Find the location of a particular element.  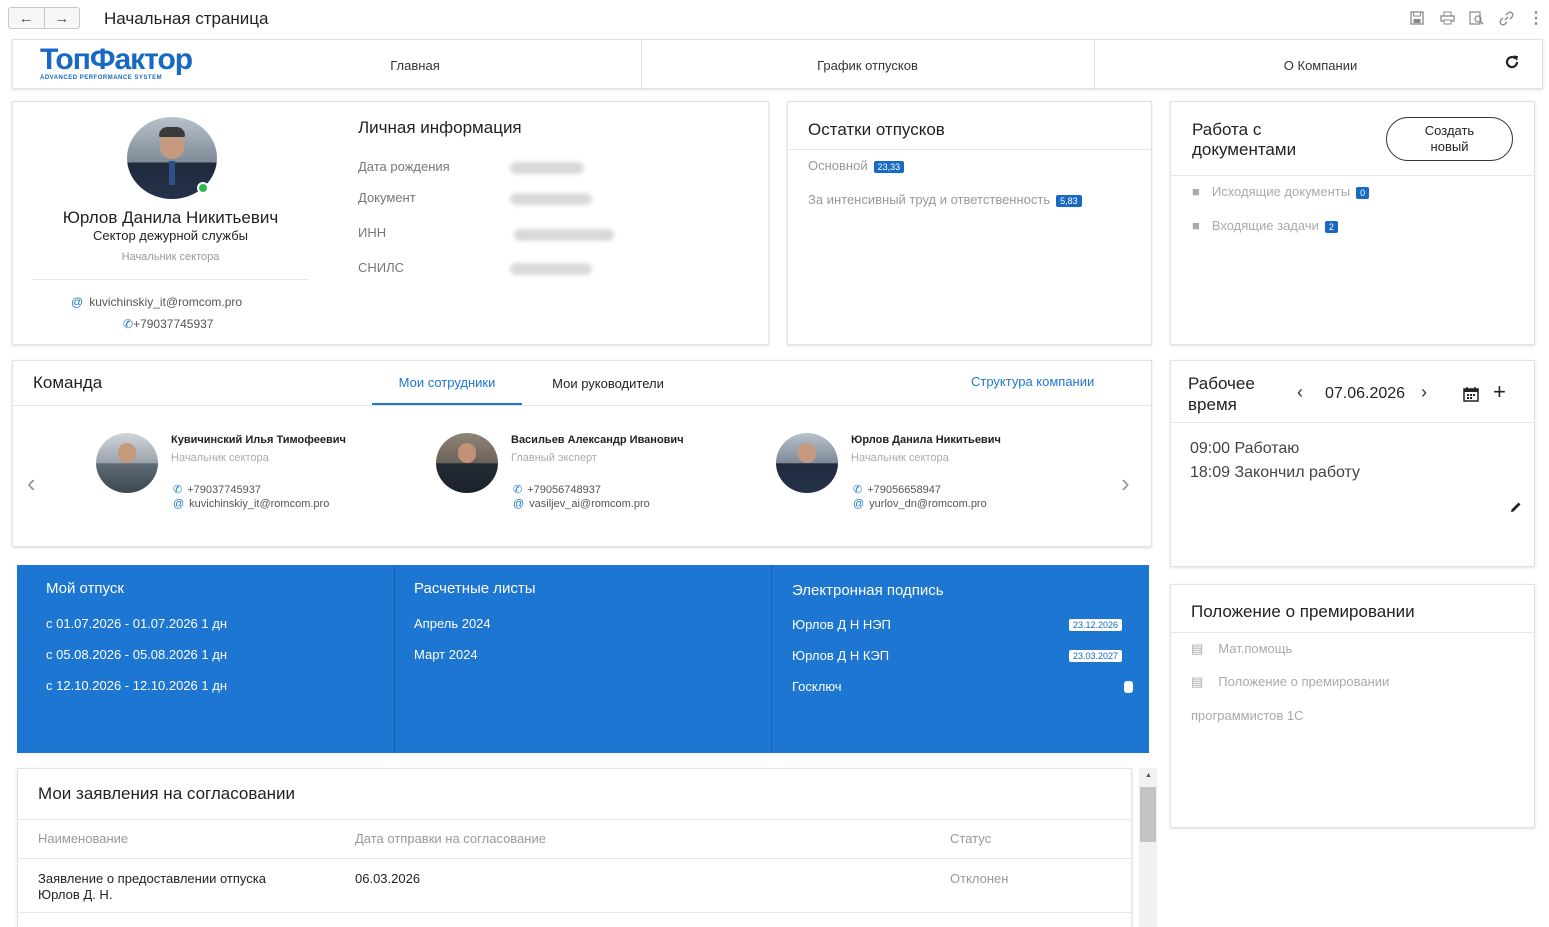

next-date-icon: › is located at coordinates (1424, 392).